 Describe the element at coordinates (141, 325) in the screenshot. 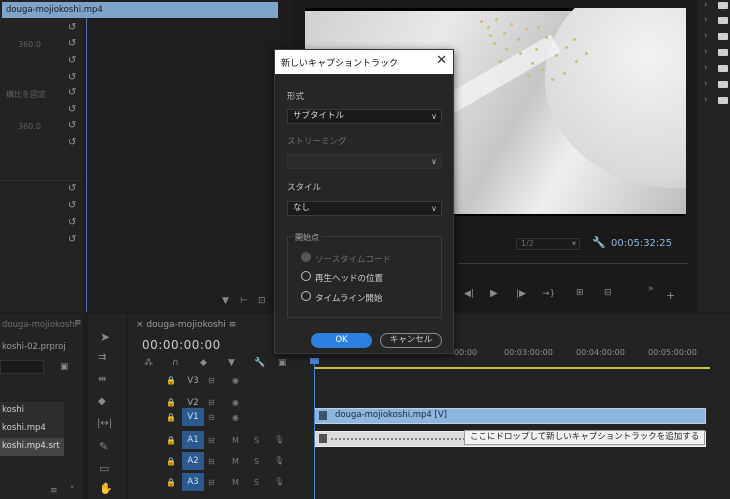

I see `close-icon: ×` at that location.